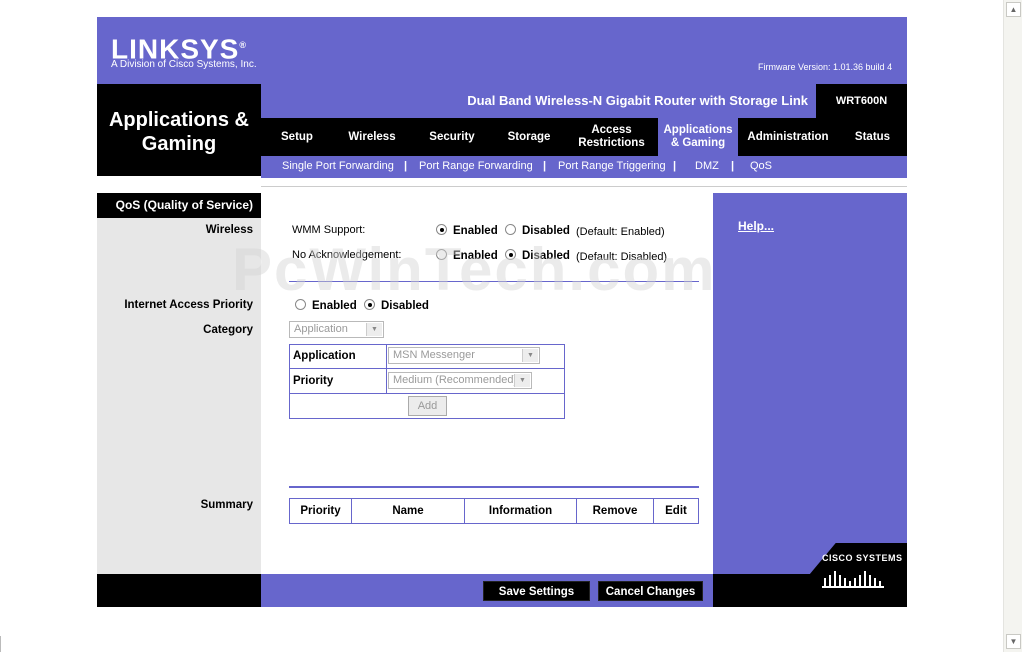  What do you see at coordinates (494, 487) in the screenshot?
I see `summary-top-line` at bounding box center [494, 487].